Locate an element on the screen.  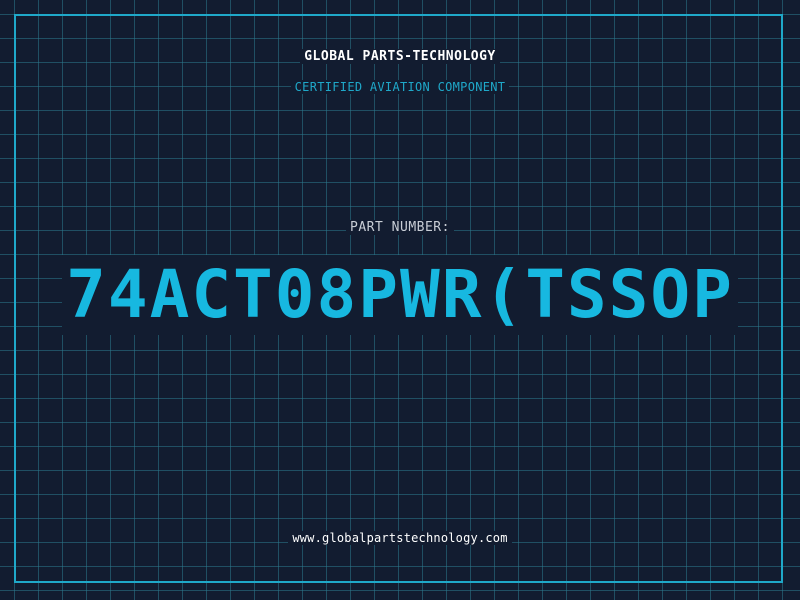
part-number-label-row: PART NUMBER: is located at coordinates (400, 227).